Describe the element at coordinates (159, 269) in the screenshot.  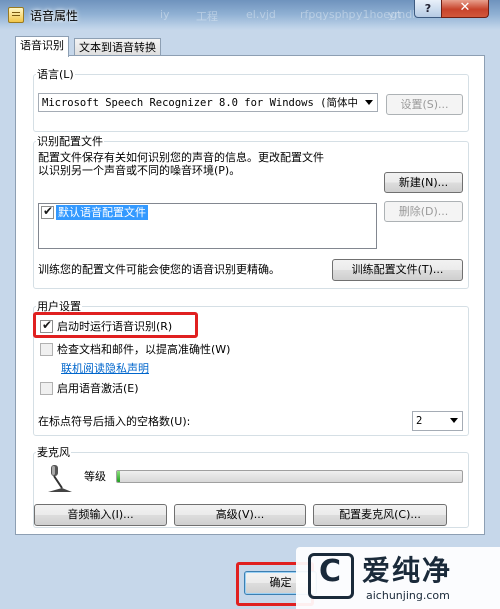
I see `train-description: 训练您的配置文件可能会使您的语音识别更精确。` at that location.